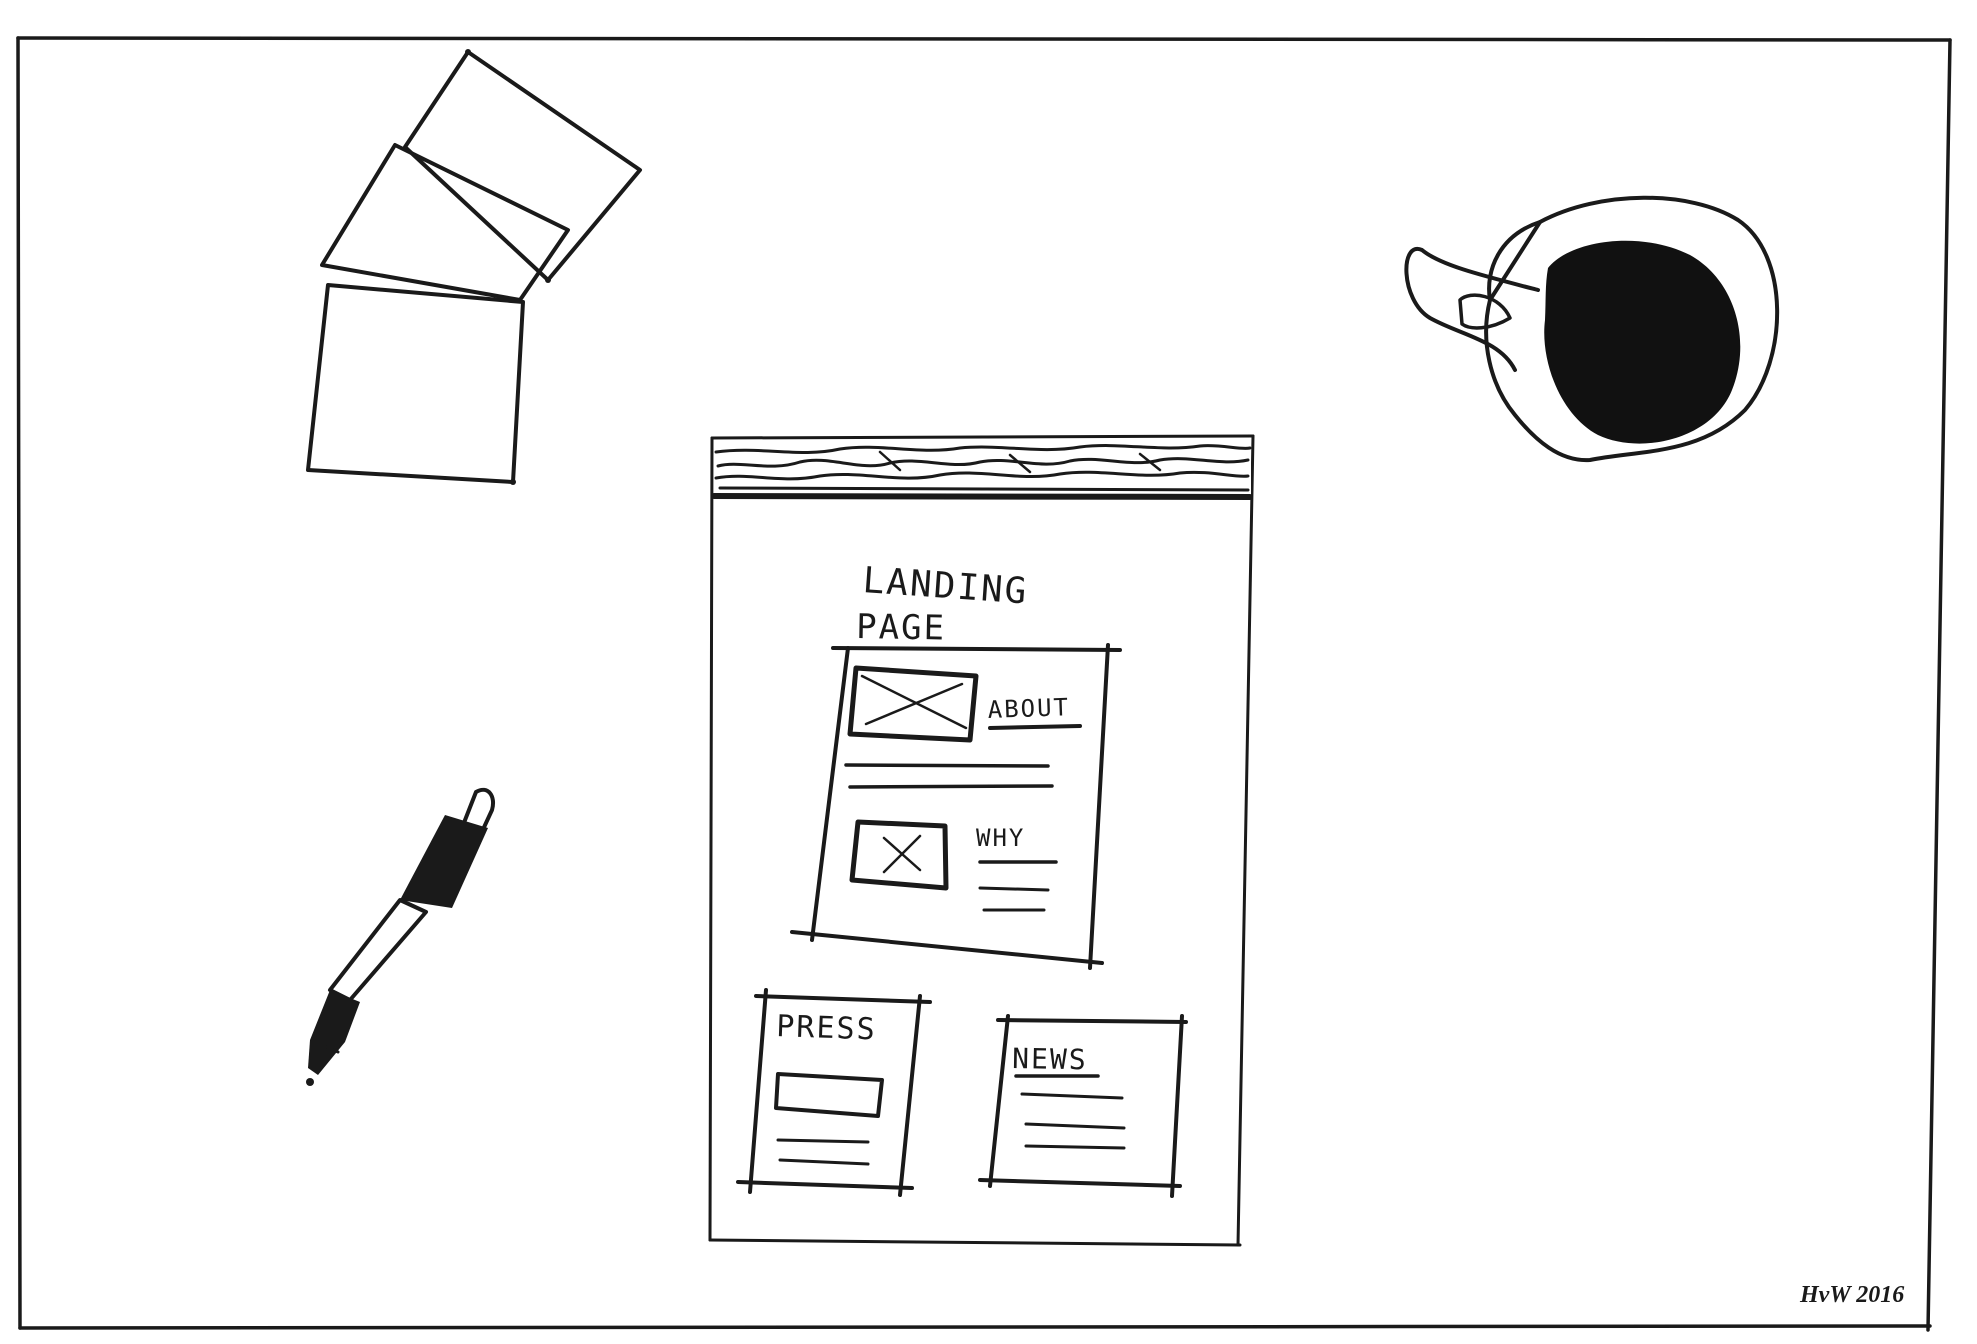 The width and height of the screenshot is (1977, 1344). What do you see at coordinates (1592, 329) in the screenshot?
I see `coffee-cup-icon` at bounding box center [1592, 329].